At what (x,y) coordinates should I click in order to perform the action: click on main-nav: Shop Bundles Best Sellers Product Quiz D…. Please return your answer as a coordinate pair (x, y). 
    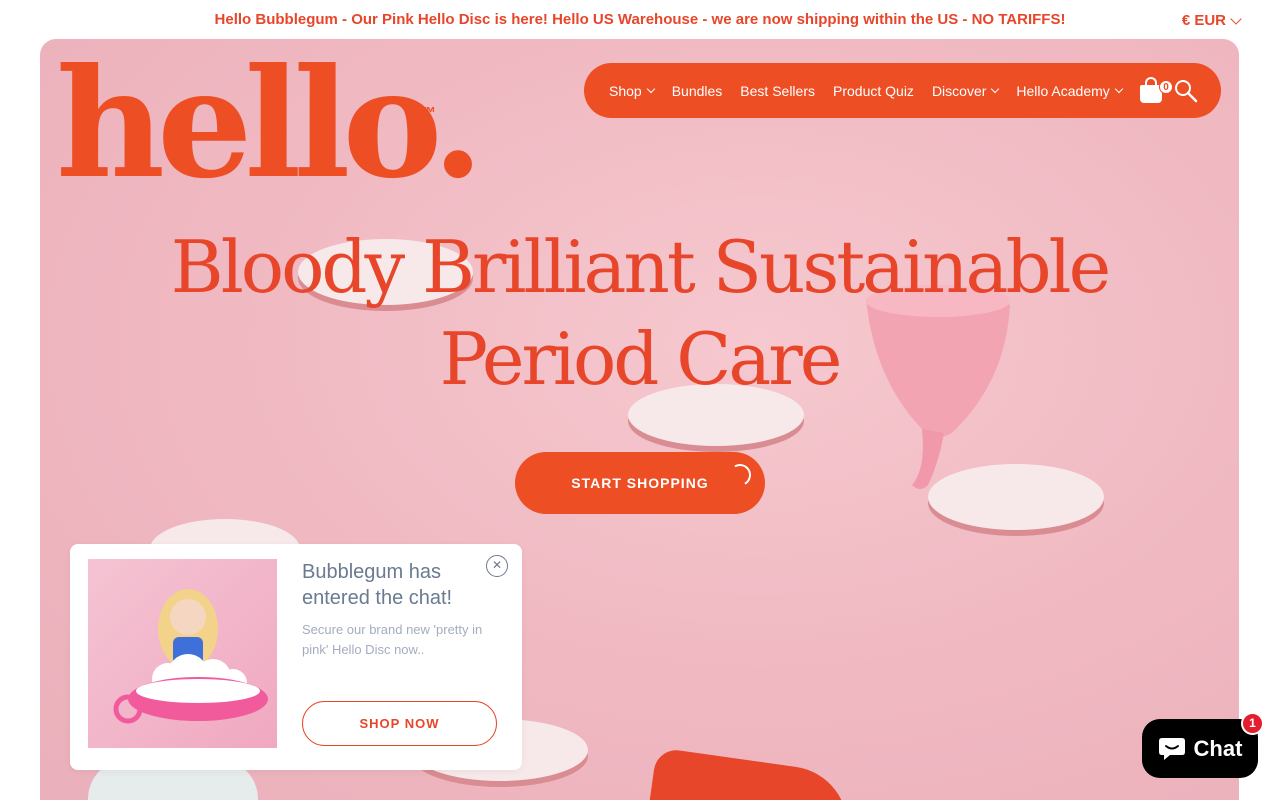
    Looking at the image, I should click on (902, 90).